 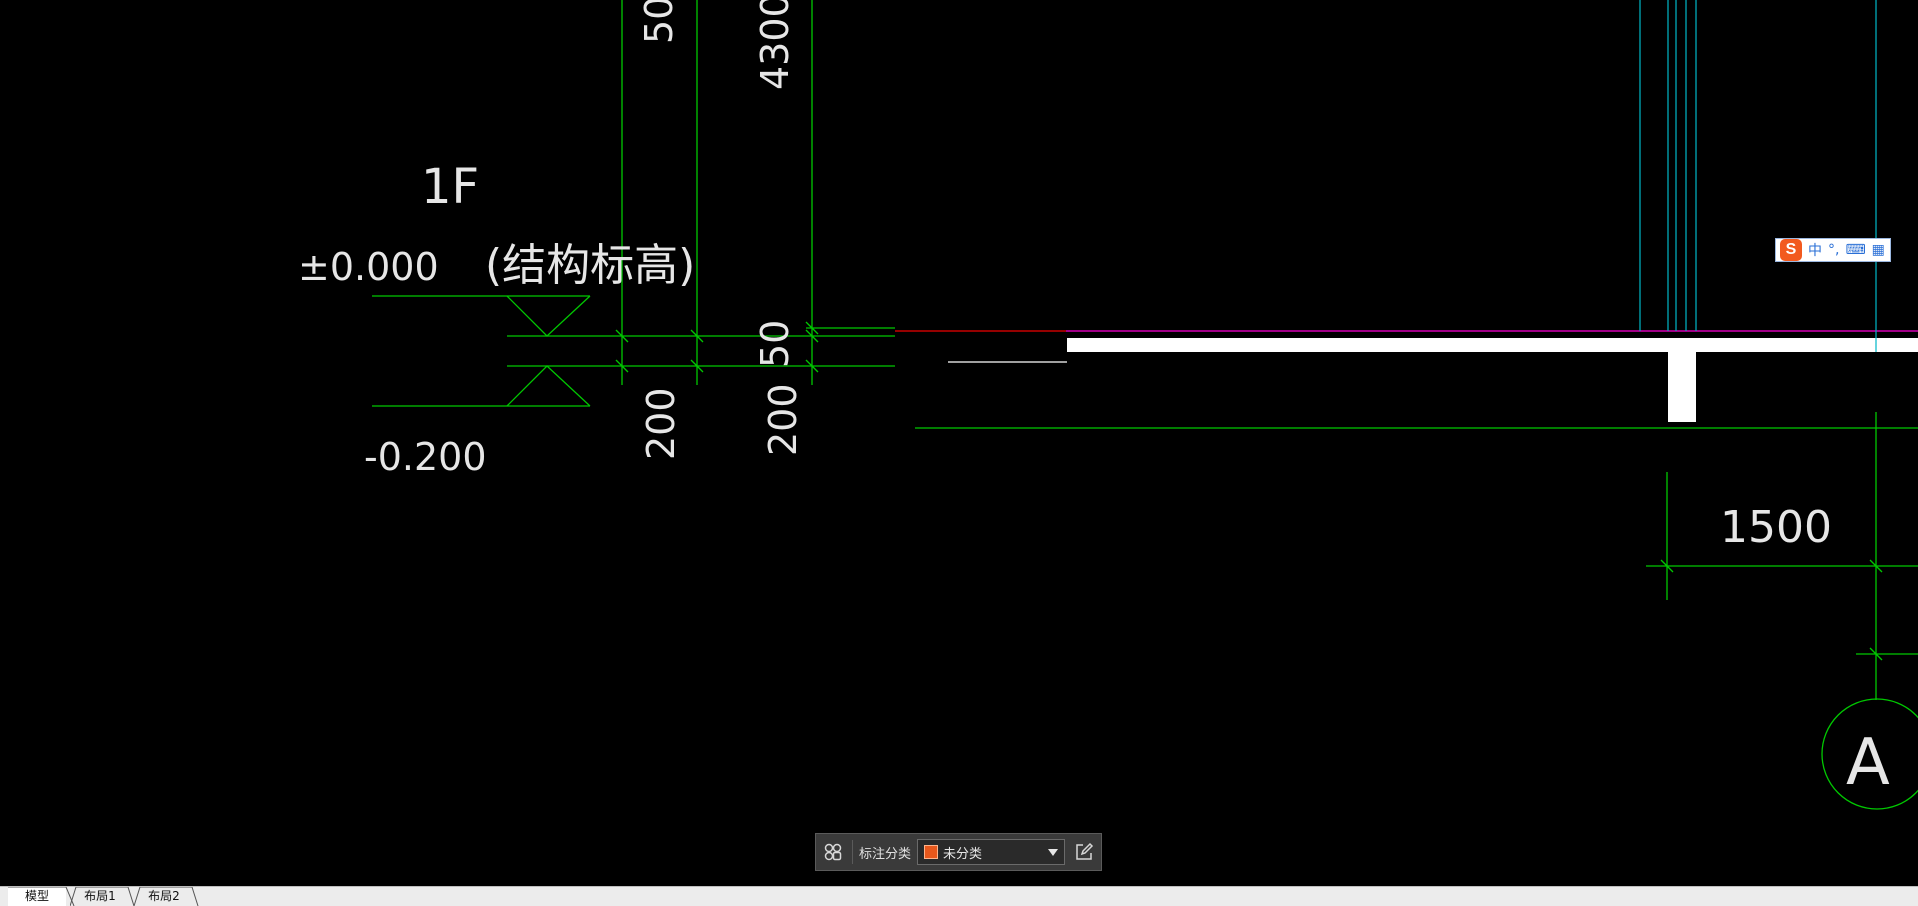 I want to click on ime-toolbar: S 中 °, ⌨ ▦, so click(x=1833, y=250).